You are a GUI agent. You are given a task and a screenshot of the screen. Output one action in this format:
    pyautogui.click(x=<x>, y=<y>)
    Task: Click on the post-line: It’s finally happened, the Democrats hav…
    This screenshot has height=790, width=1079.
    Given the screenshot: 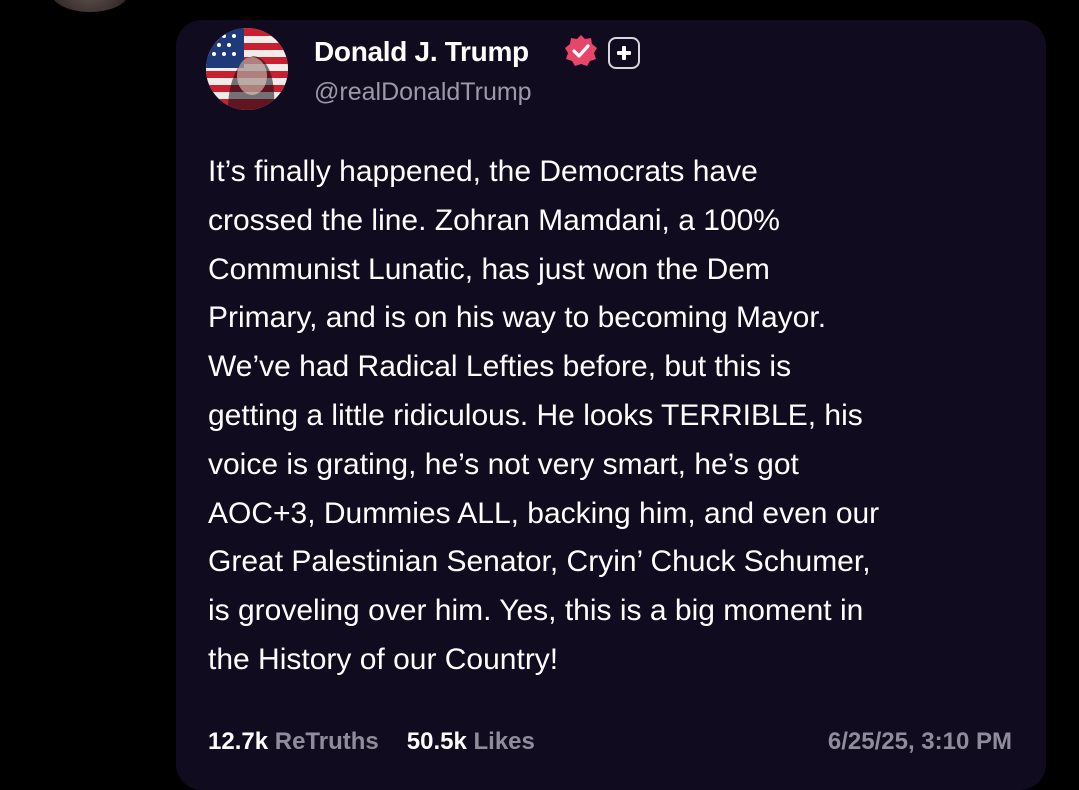 What is the action you would take?
    pyautogui.click(x=483, y=171)
    